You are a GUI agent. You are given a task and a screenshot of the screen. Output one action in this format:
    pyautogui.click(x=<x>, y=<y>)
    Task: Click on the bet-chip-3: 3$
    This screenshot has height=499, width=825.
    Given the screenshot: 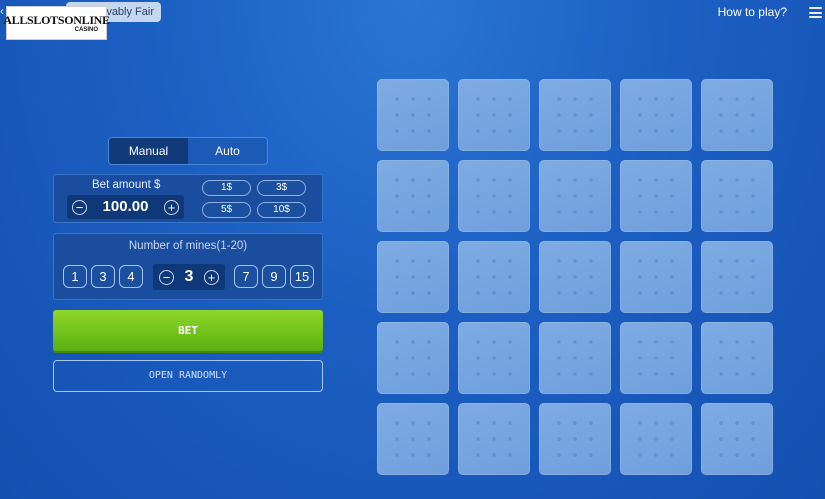 What is the action you would take?
    pyautogui.click(x=281, y=188)
    